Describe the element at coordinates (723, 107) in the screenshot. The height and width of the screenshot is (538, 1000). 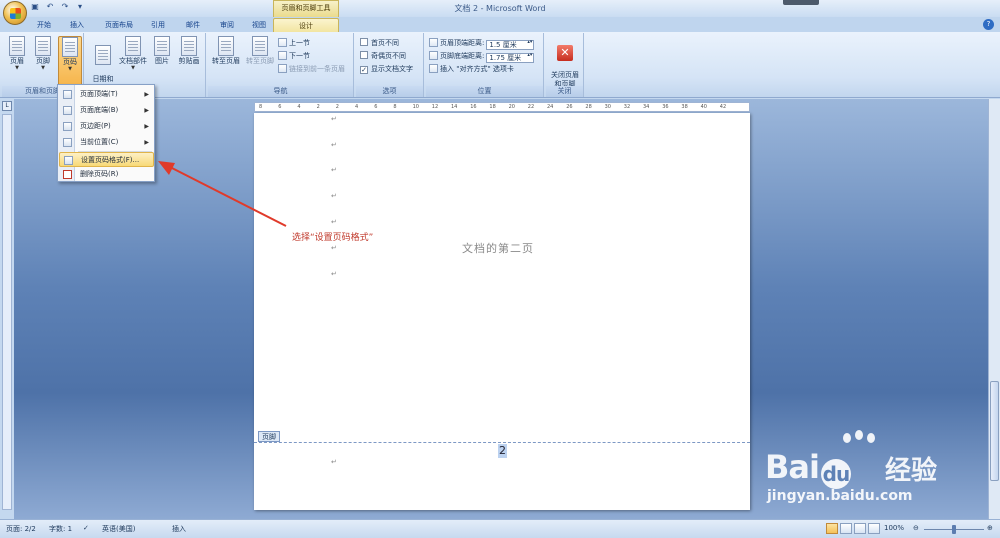
I see `ruler-tick-label: 42` at that location.